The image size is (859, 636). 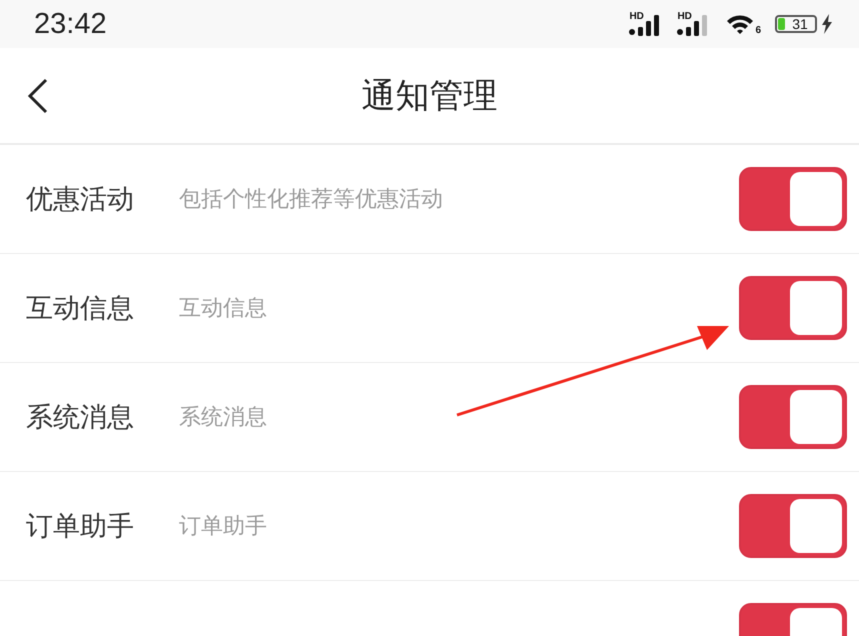 I want to click on back-icon, so click(x=38, y=96).